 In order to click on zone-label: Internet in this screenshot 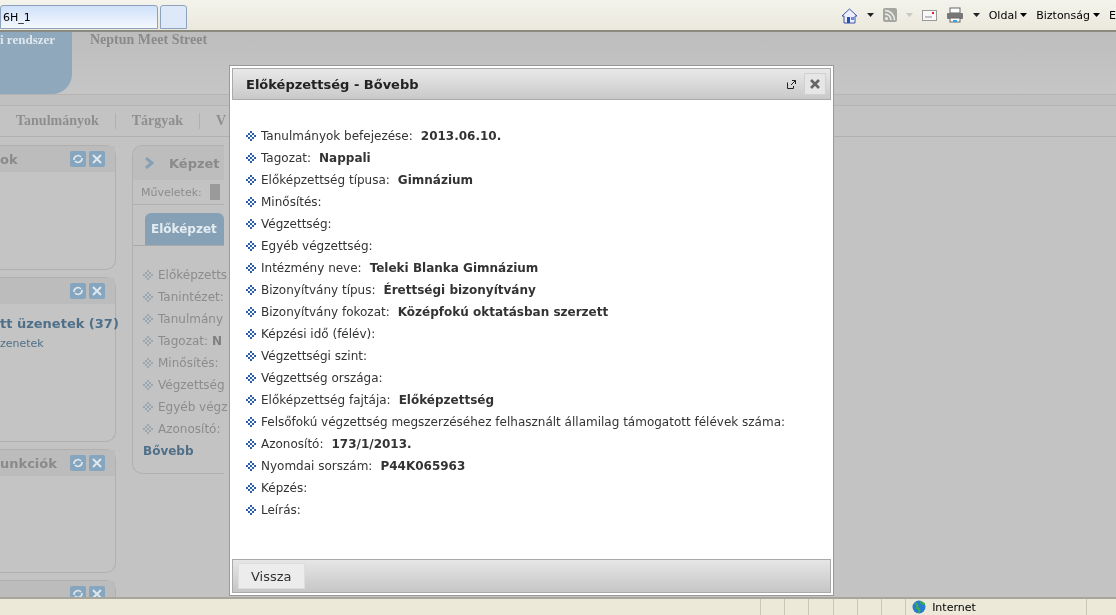, I will do `click(954, 607)`.